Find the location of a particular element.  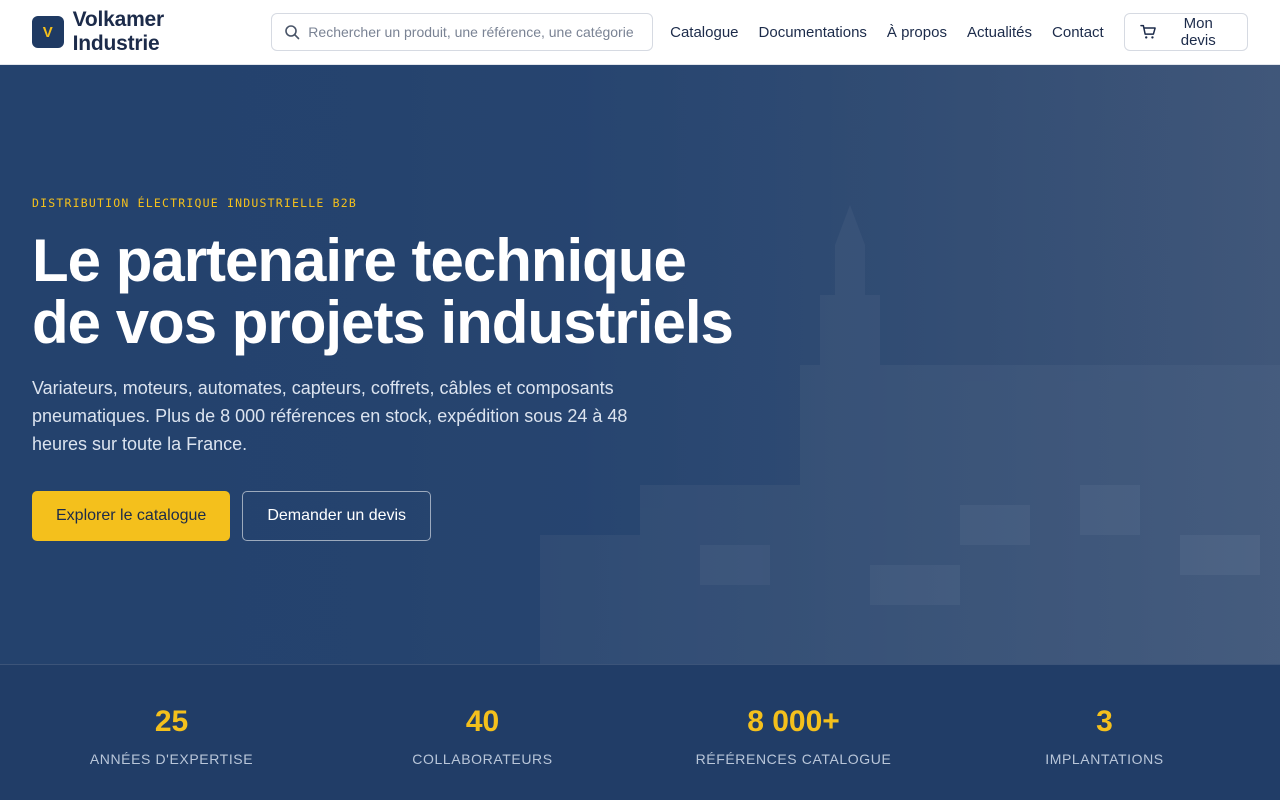

stat-label: Collaborateurs is located at coordinates (482, 759).